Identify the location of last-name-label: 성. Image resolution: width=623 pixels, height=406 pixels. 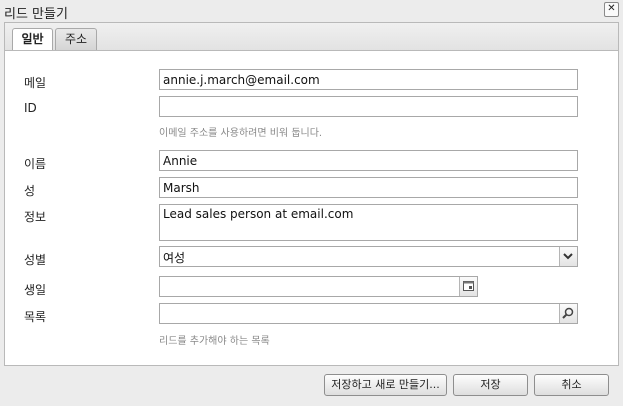
(30, 191).